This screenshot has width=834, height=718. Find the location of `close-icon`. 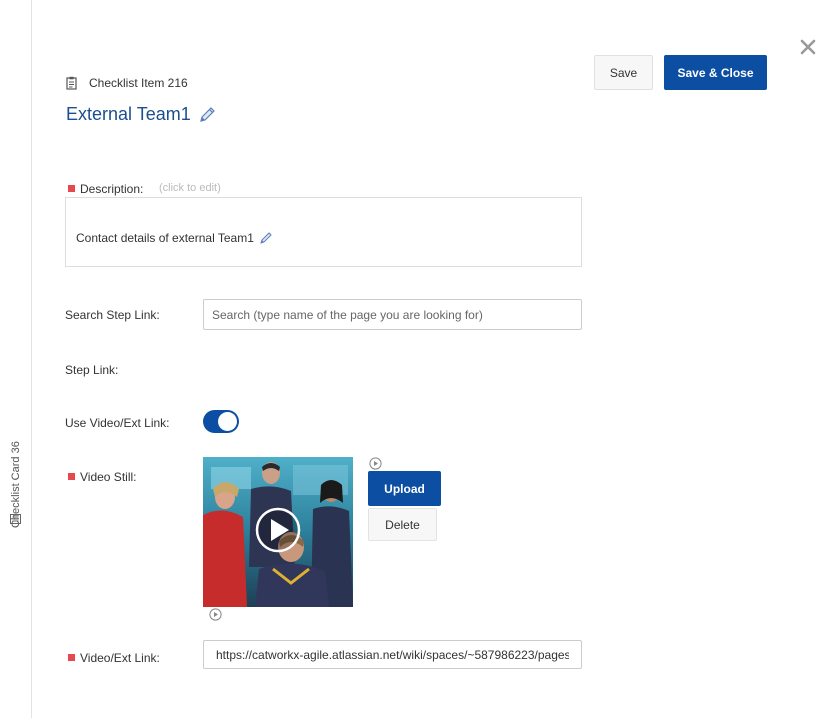

close-icon is located at coordinates (808, 47).